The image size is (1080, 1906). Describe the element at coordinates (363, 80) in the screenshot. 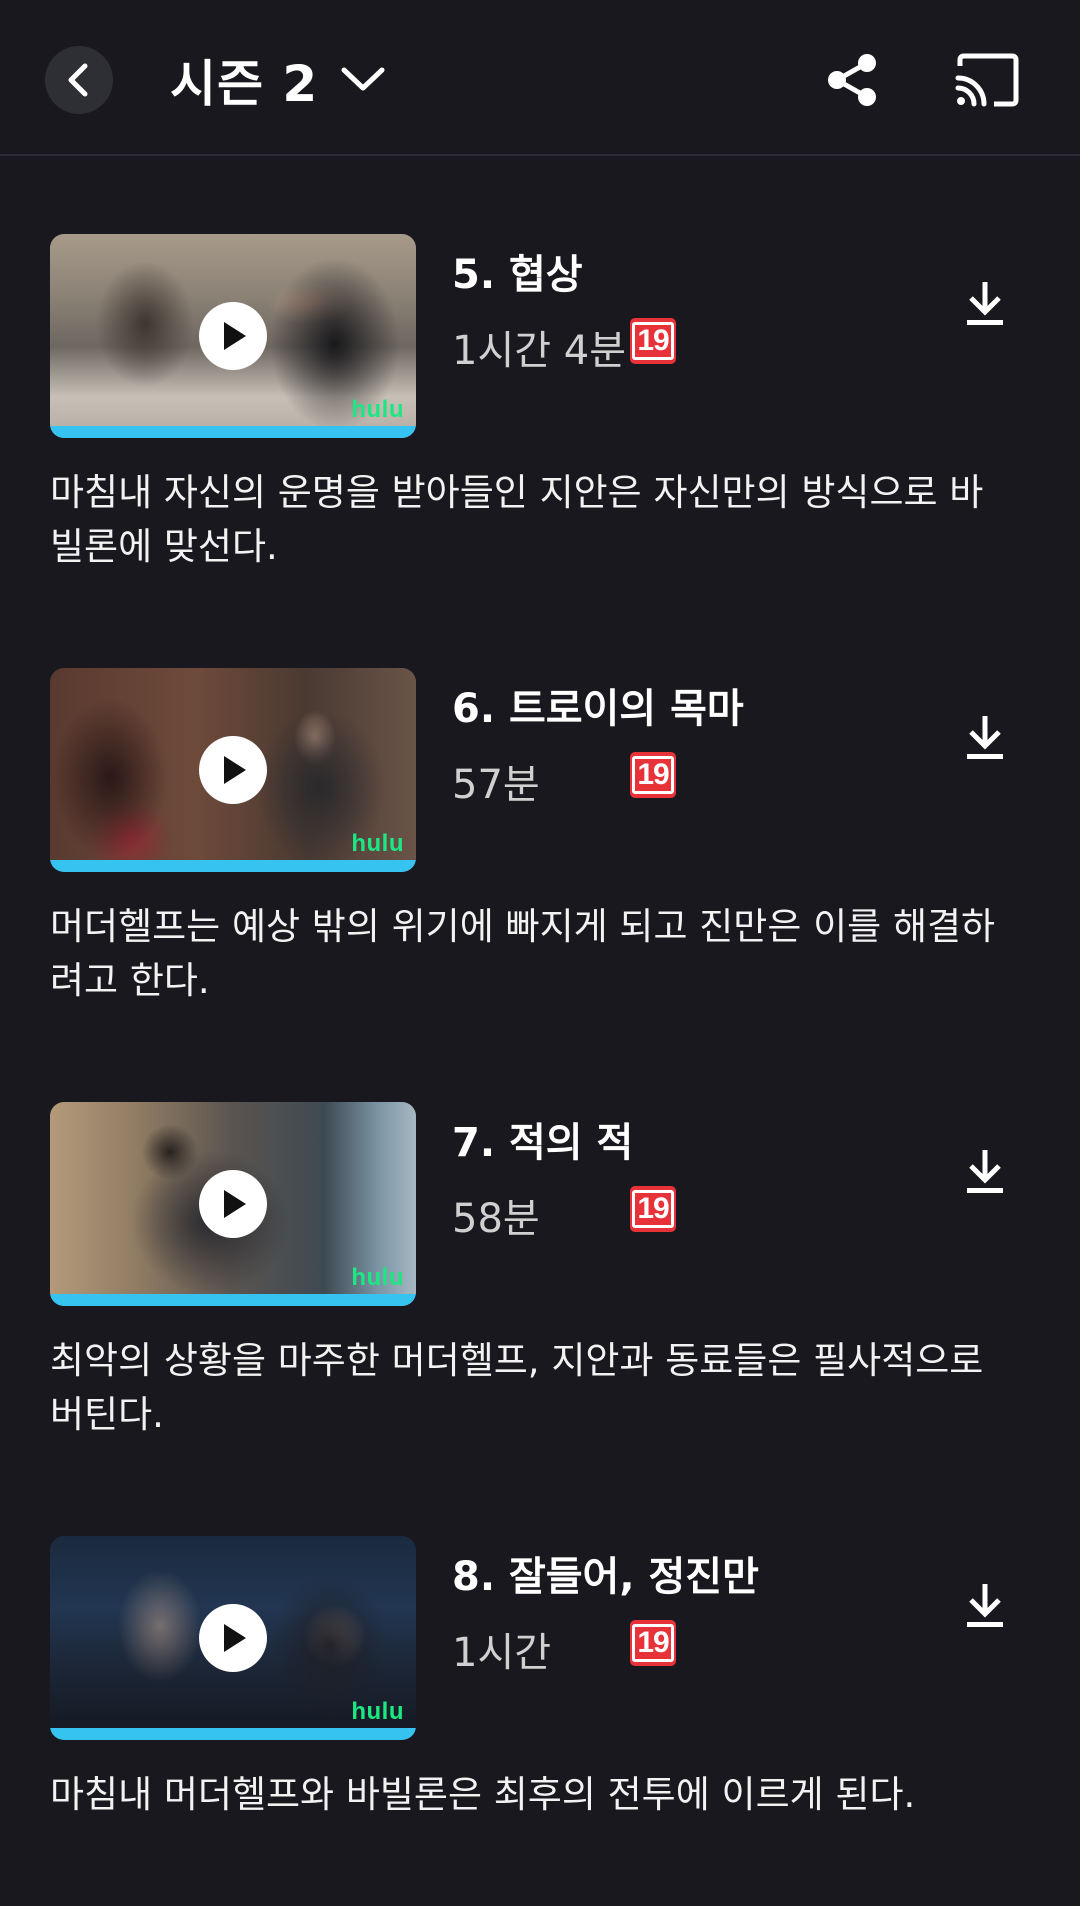

I see `chevron-down-icon` at that location.